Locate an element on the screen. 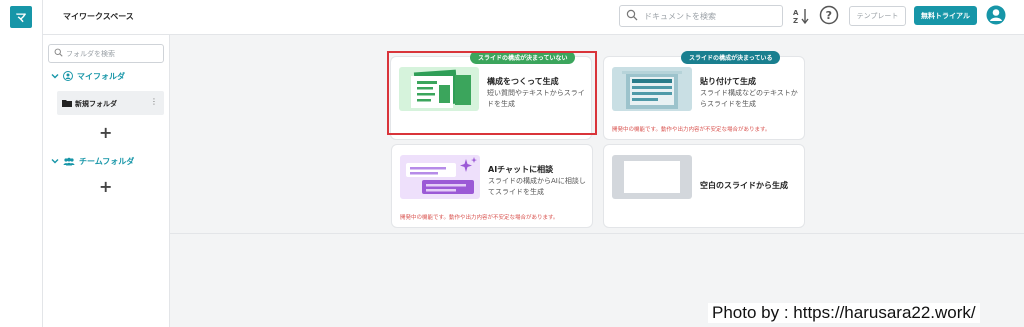  team-folder-header: チームフォルダ is located at coordinates (92, 161).